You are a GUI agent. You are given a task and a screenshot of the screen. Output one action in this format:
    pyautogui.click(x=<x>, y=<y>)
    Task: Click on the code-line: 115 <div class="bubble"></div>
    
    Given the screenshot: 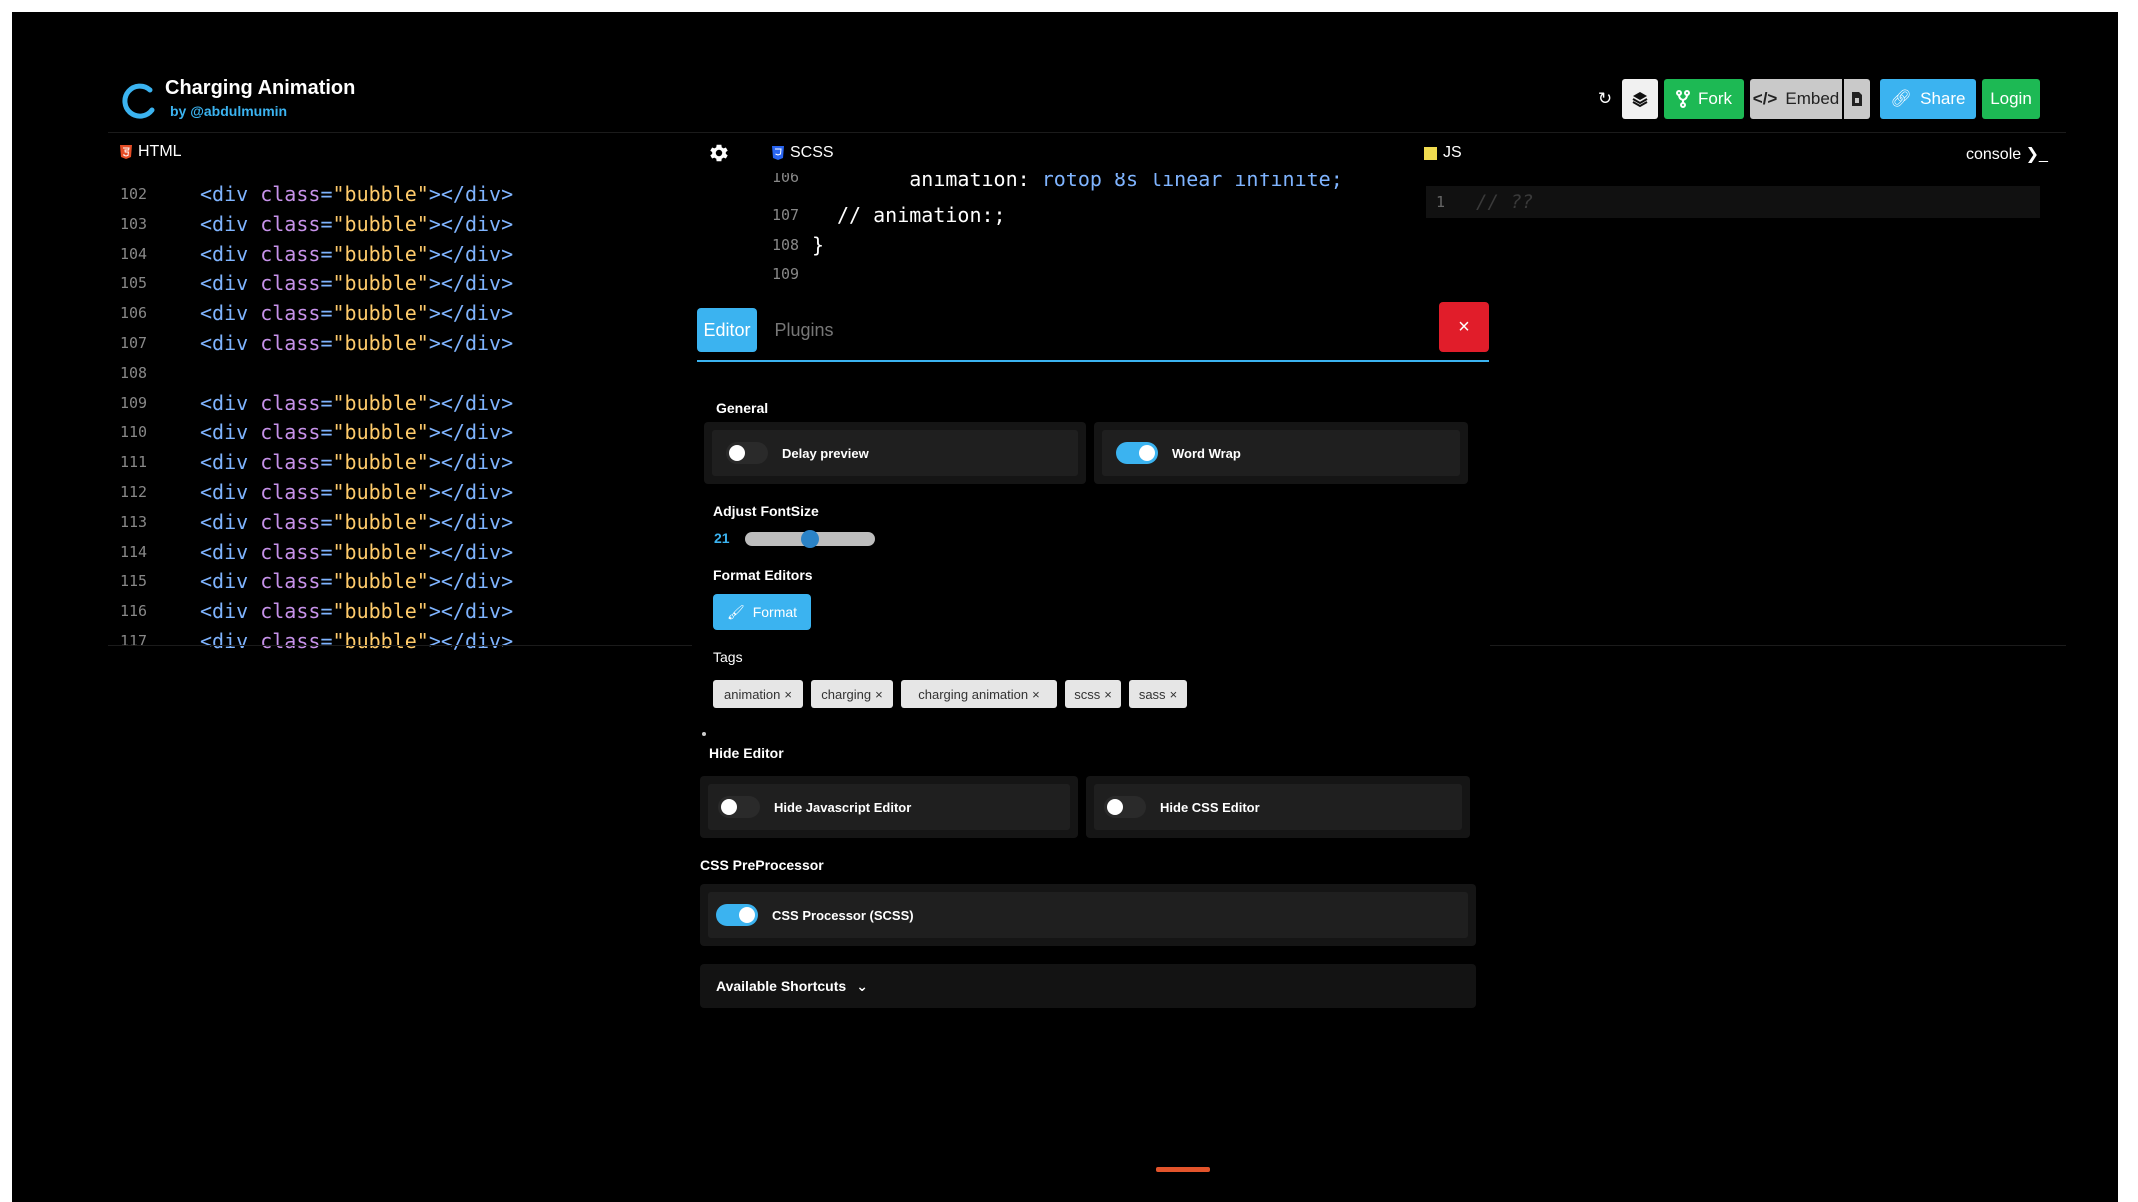 What is the action you would take?
    pyautogui.click(x=316, y=581)
    